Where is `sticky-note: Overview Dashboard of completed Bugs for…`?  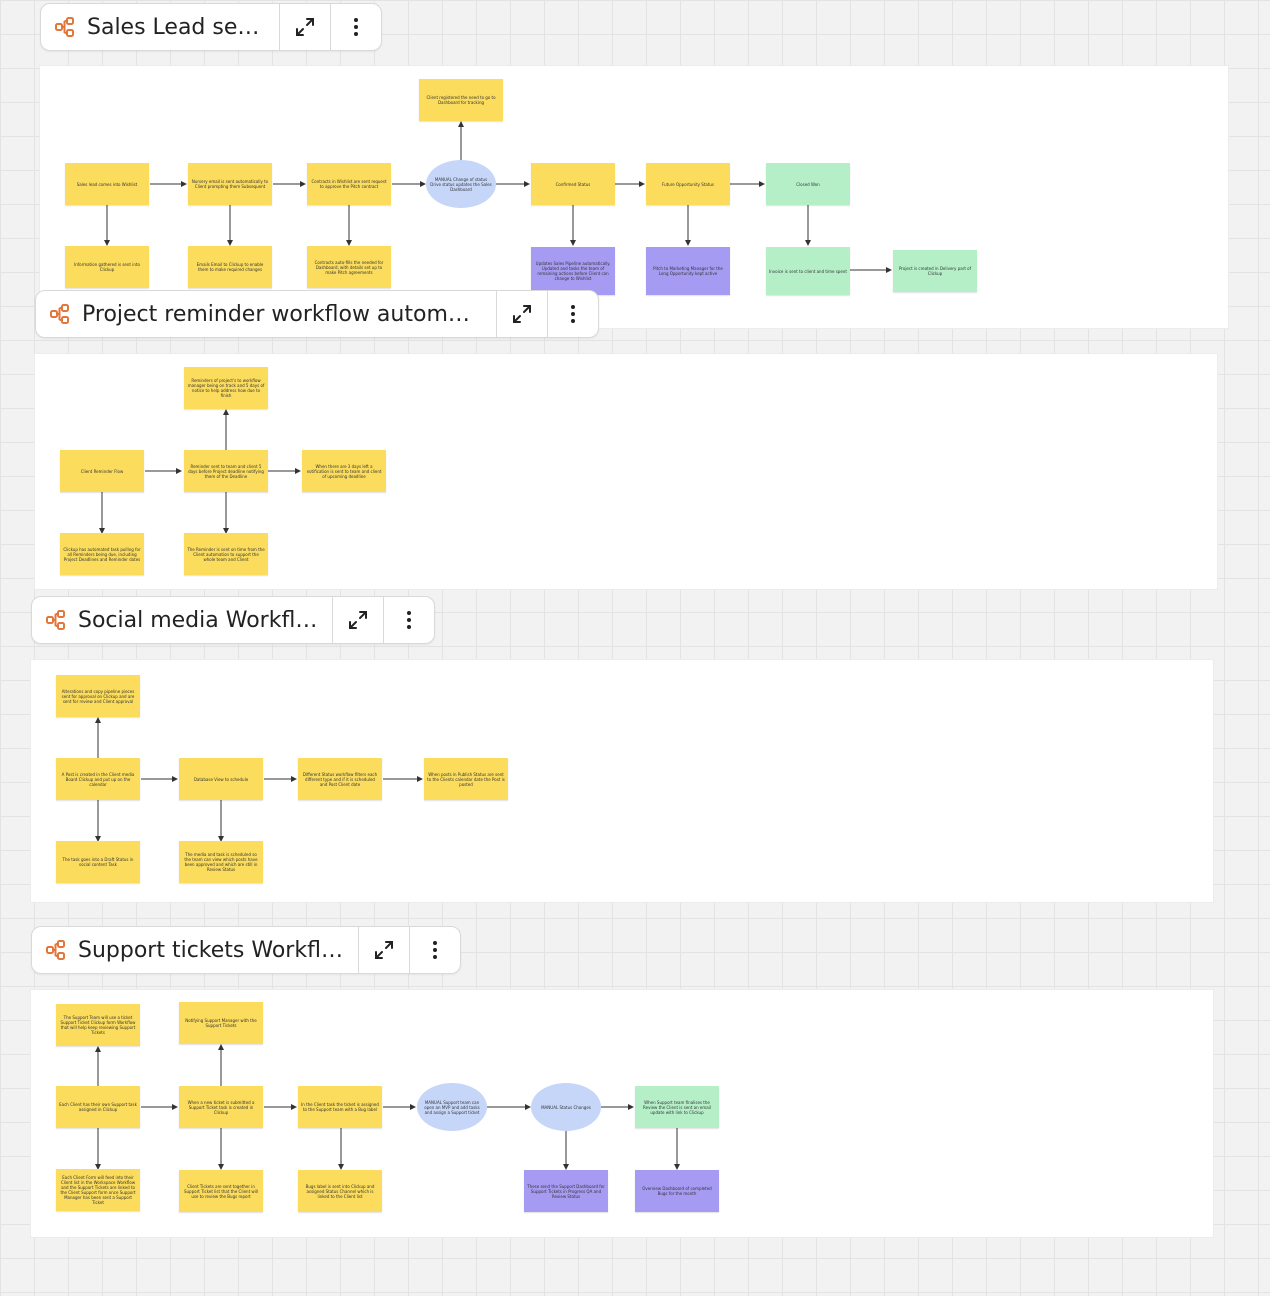
sticky-note: Overview Dashboard of completed Bugs for… is located at coordinates (677, 1191).